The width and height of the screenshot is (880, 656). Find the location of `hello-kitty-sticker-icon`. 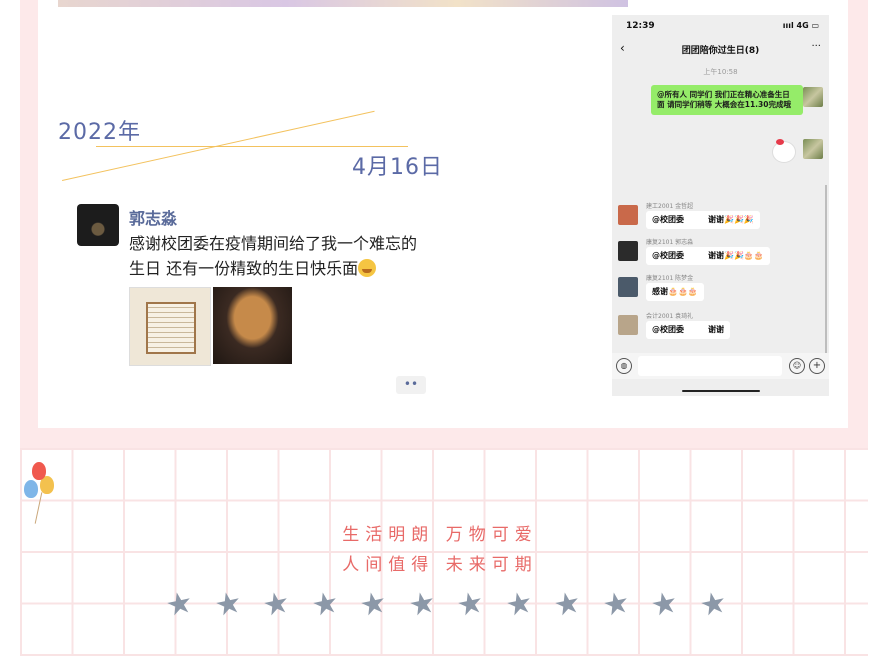

hello-kitty-sticker-icon is located at coordinates (784, 151).